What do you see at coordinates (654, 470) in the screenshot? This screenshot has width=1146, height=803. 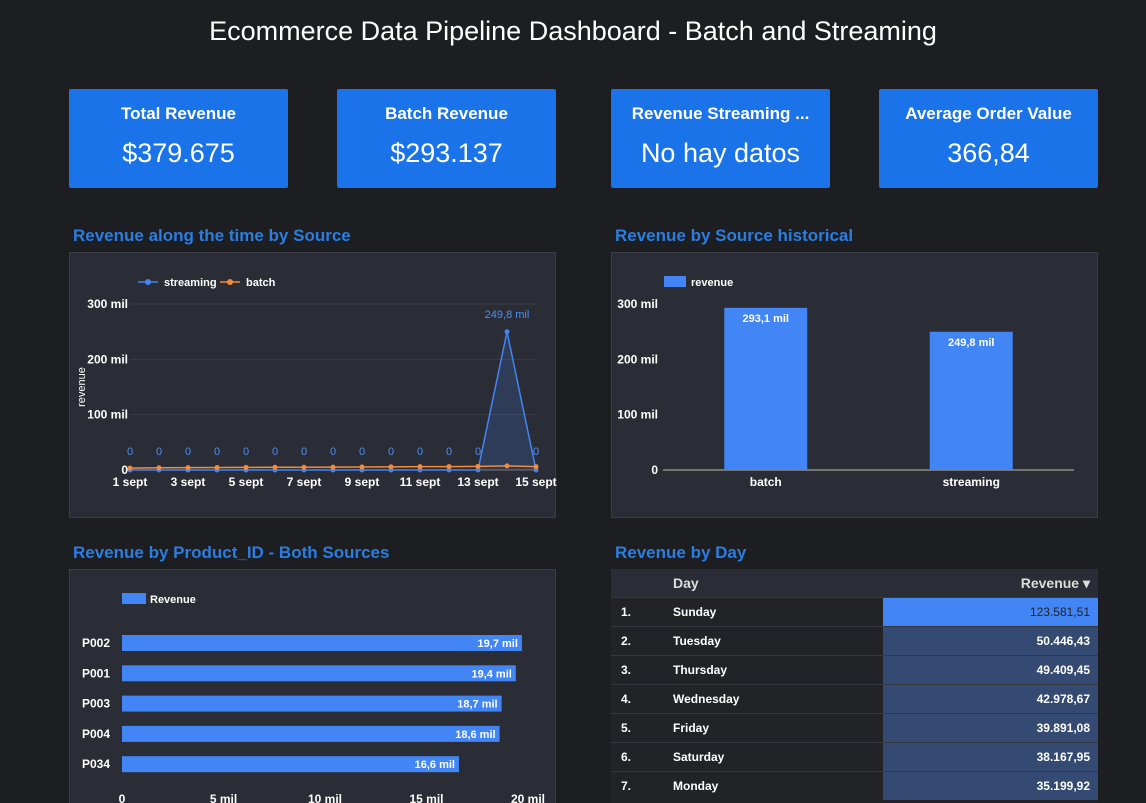 I see `y-tick-label: 0` at bounding box center [654, 470].